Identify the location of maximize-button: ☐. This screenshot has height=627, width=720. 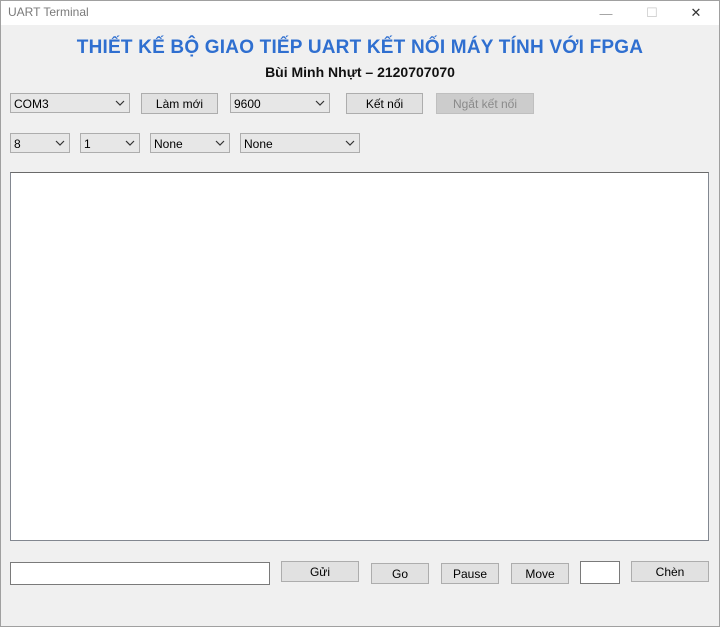
(652, 13).